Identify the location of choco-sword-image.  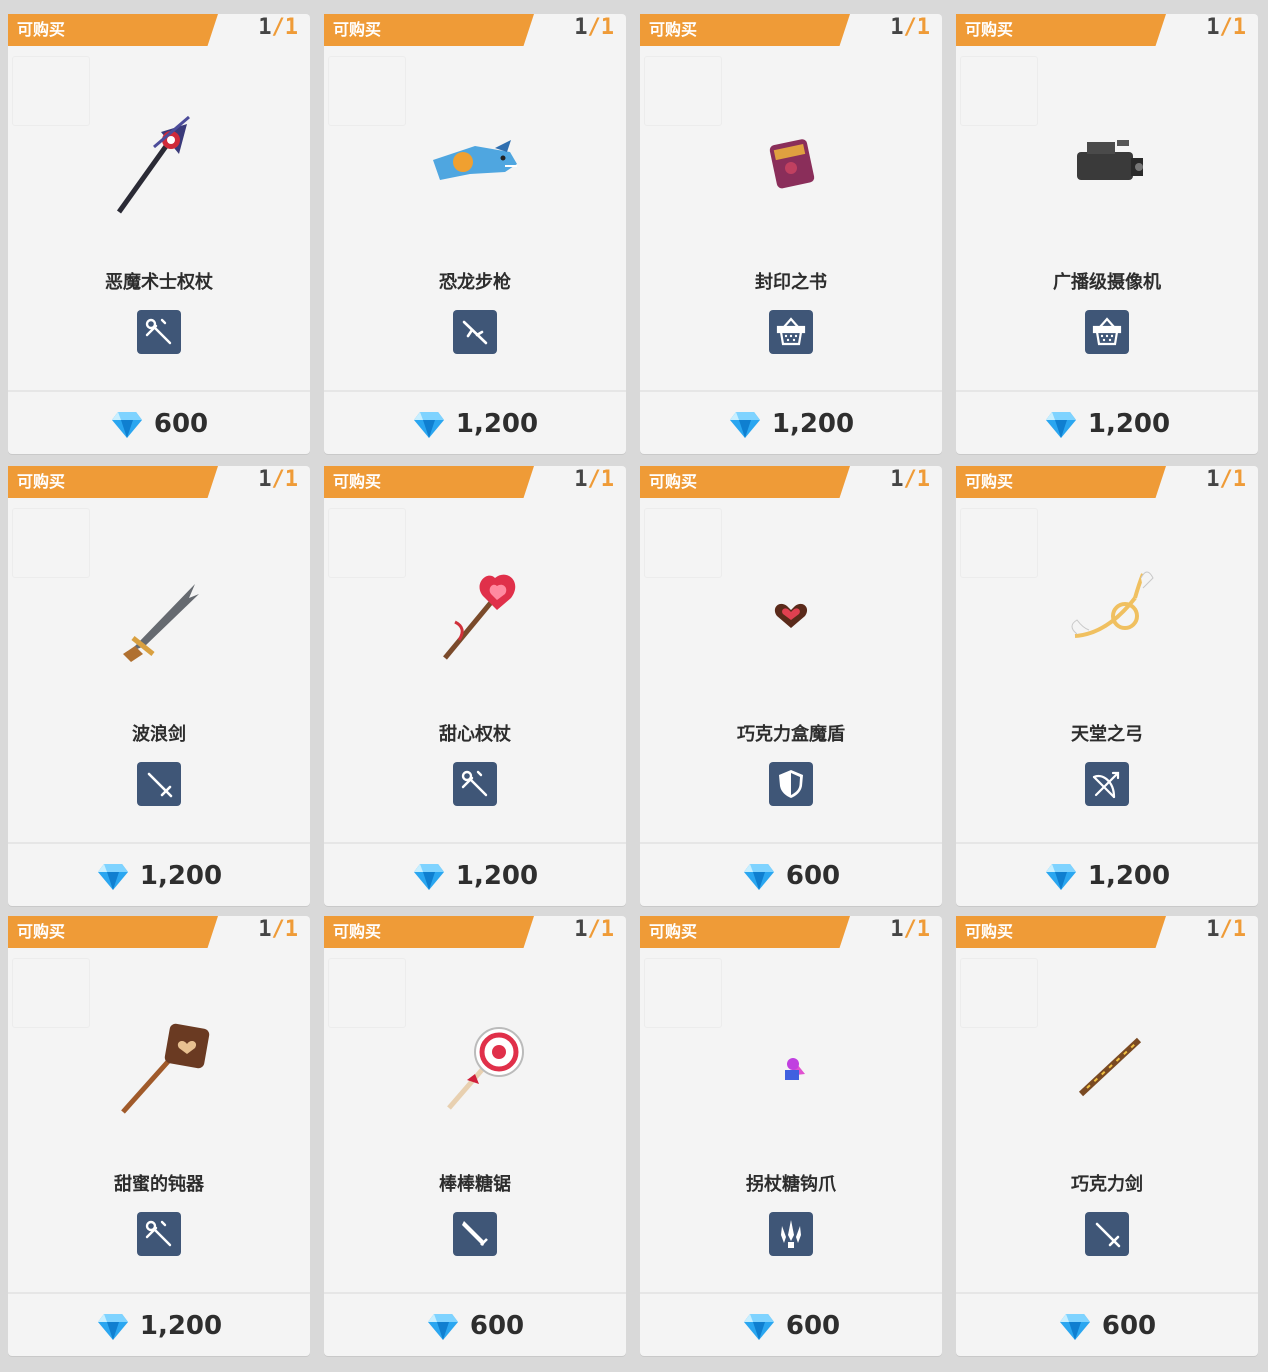
(1110, 1067).